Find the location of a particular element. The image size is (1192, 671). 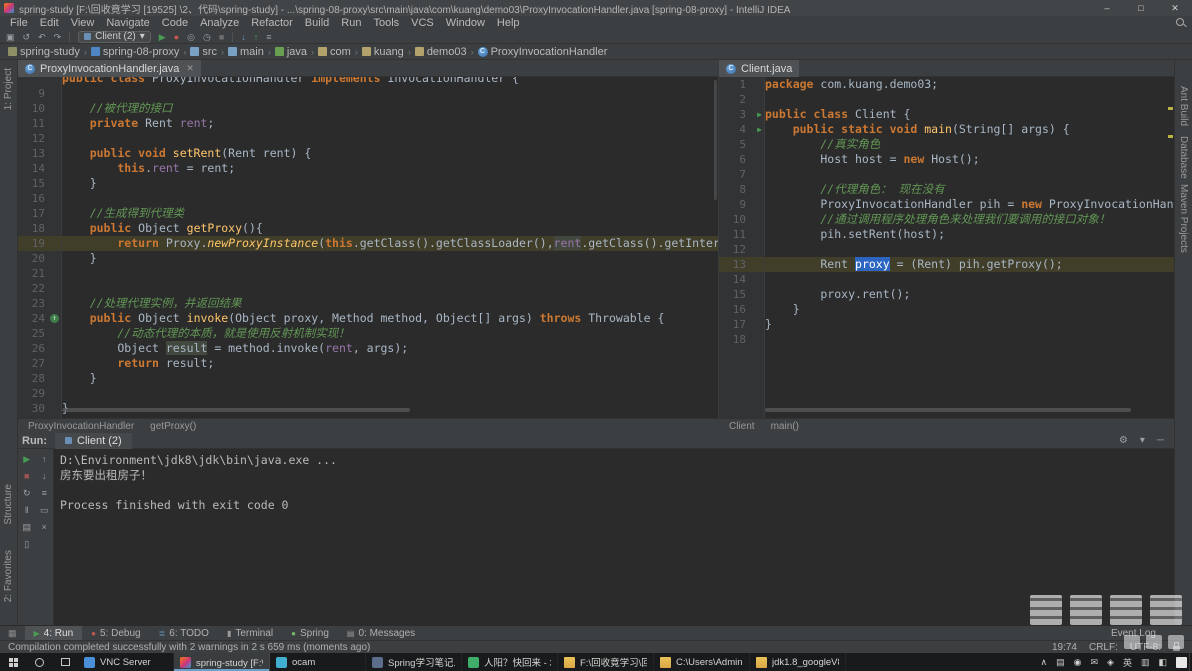

close-icon: ✕ is located at coordinates (189, 68).